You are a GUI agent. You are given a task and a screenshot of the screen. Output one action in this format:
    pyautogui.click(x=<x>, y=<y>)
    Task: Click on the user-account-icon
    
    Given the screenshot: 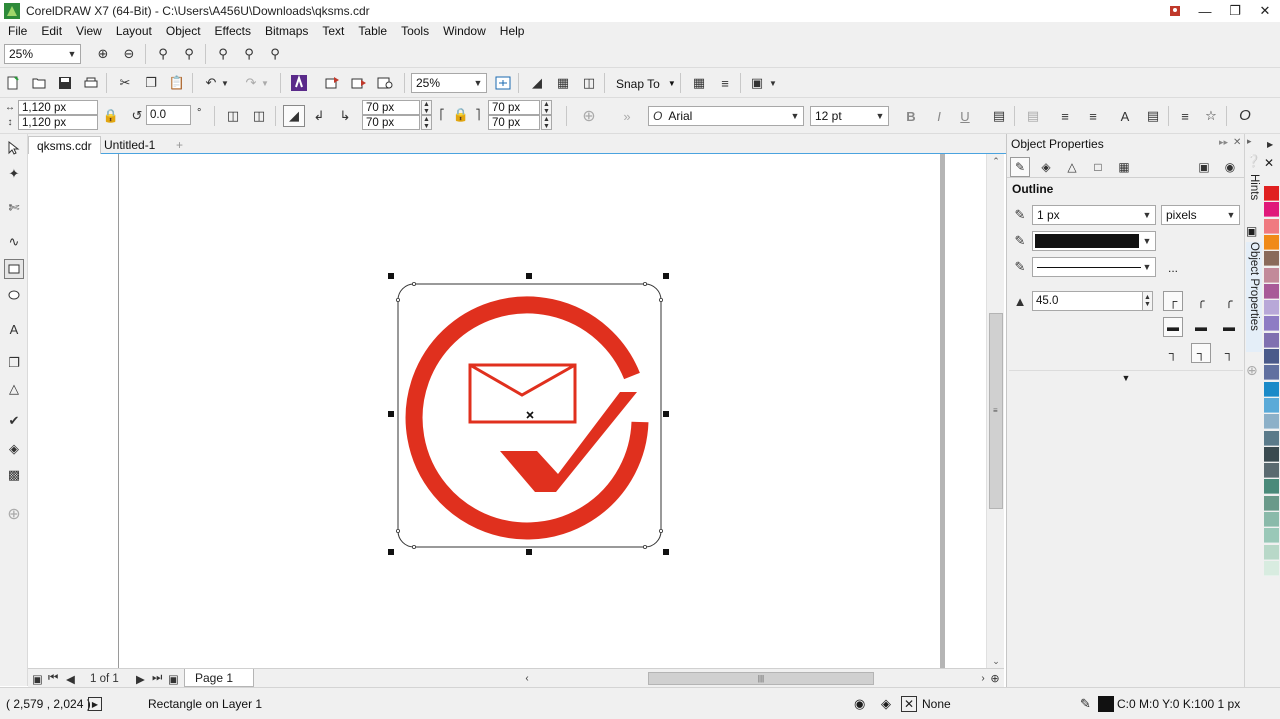 What is the action you would take?
    pyautogui.click(x=1175, y=11)
    